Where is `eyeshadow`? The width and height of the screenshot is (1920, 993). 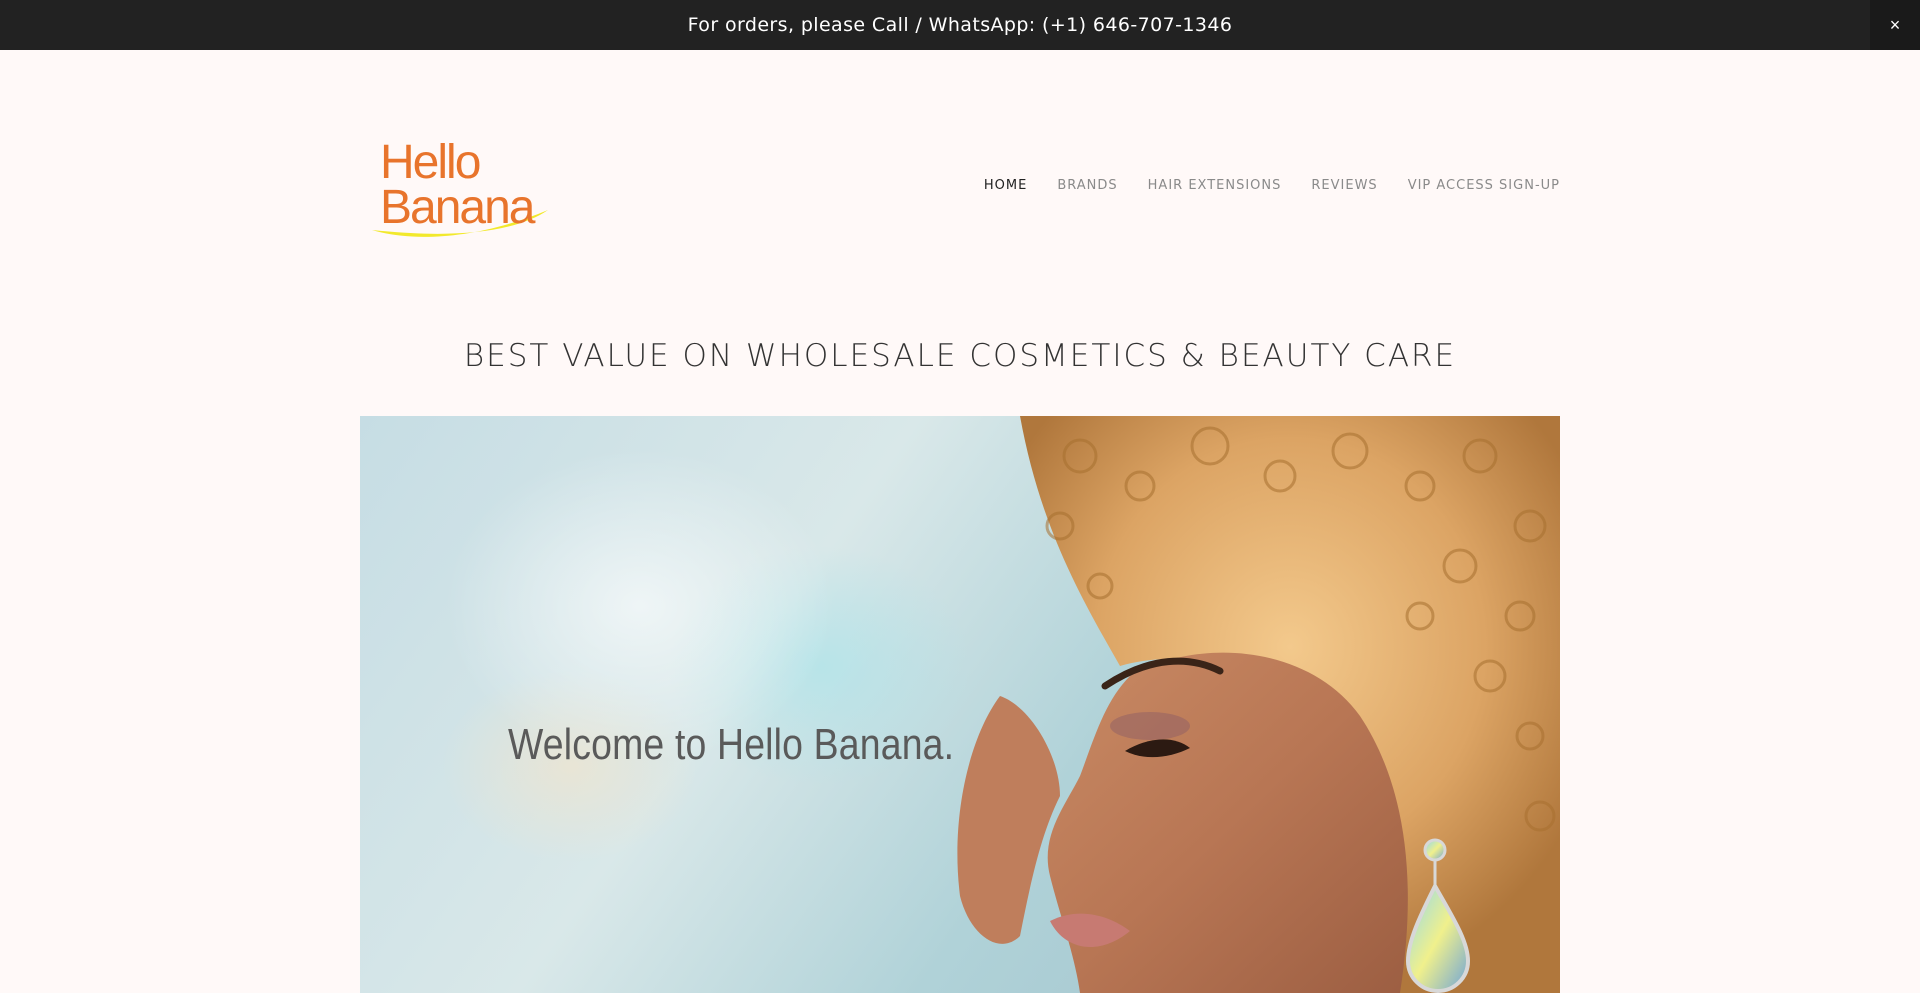 eyeshadow is located at coordinates (1150, 726).